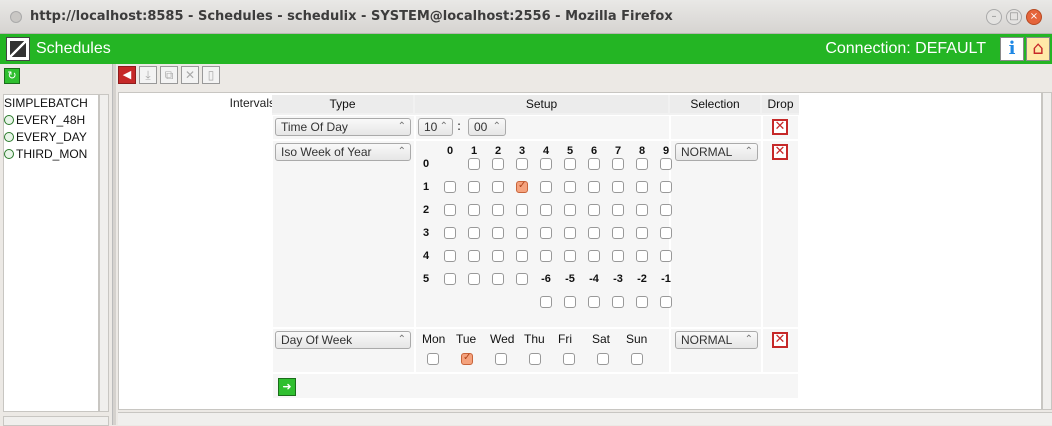 Image resolution: width=1052 pixels, height=426 pixels. Describe the element at coordinates (211, 75) in the screenshot. I see `new-document-icon: ▯` at that location.